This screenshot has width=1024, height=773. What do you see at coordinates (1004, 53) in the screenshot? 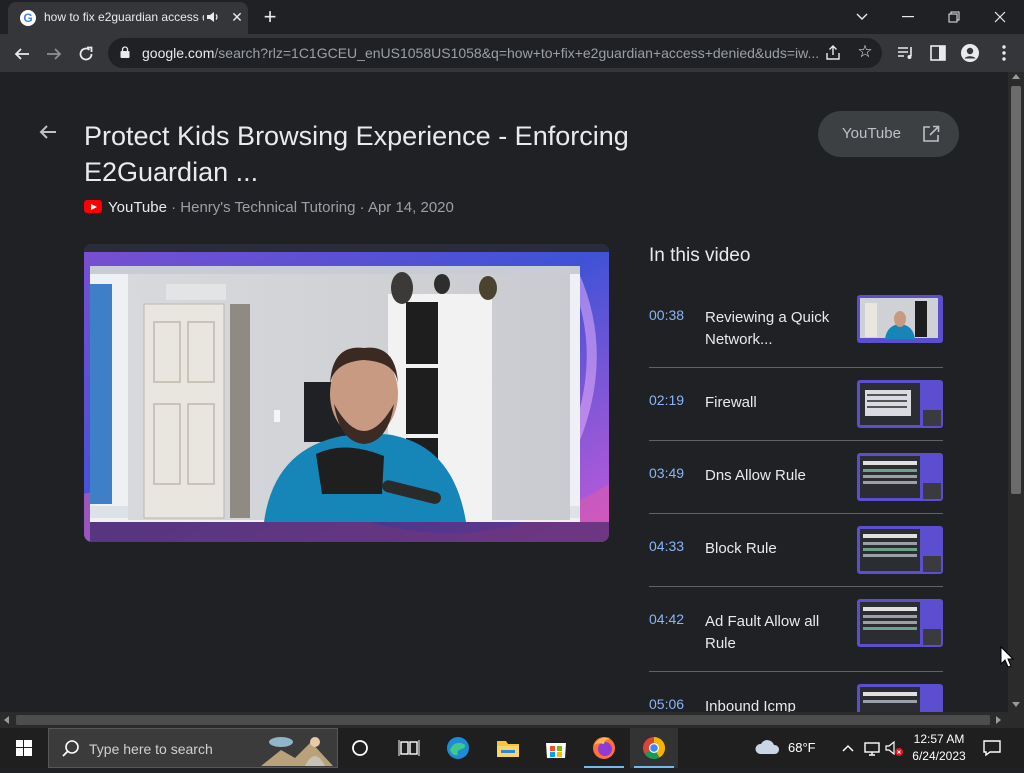
I see `menu-kebab-icon` at bounding box center [1004, 53].